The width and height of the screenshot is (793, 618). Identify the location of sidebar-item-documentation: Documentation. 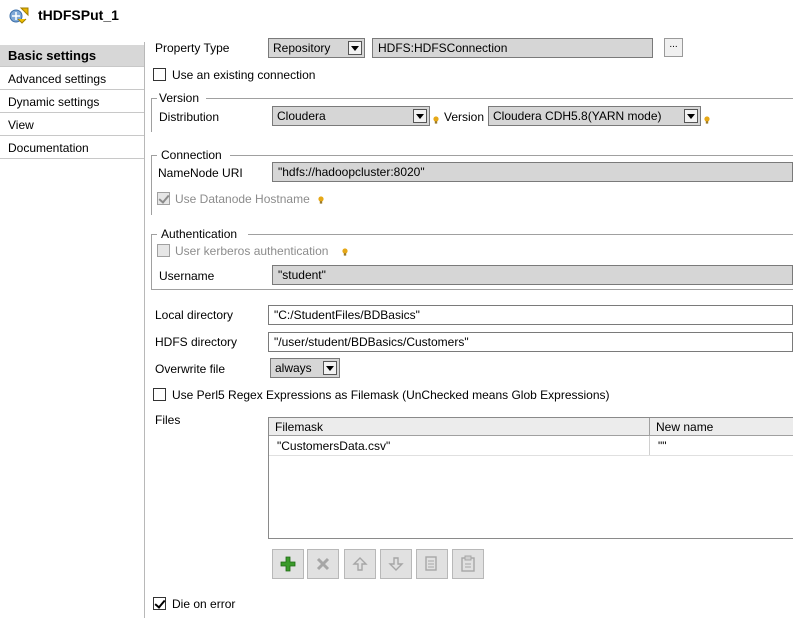
(72, 148).